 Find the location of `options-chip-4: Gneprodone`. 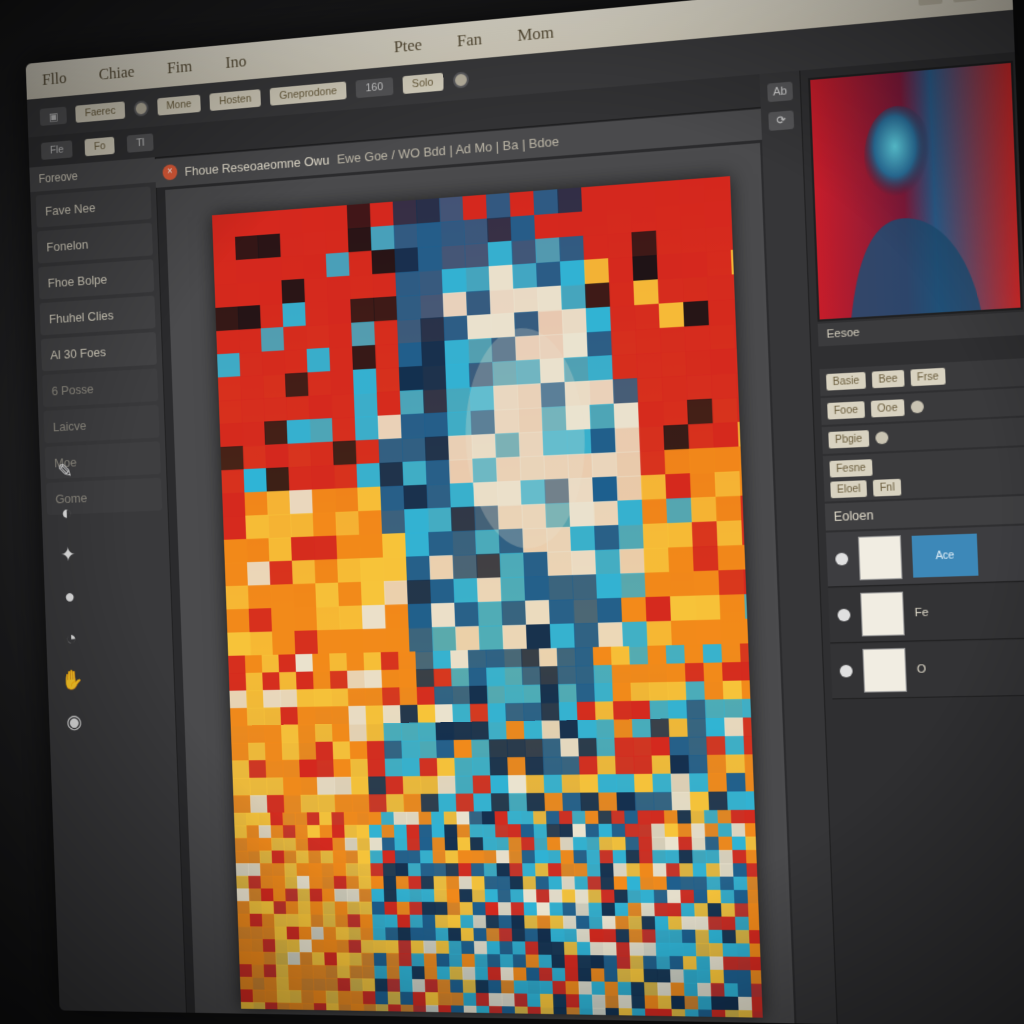

options-chip-4: Gneprodone is located at coordinates (308, 93).